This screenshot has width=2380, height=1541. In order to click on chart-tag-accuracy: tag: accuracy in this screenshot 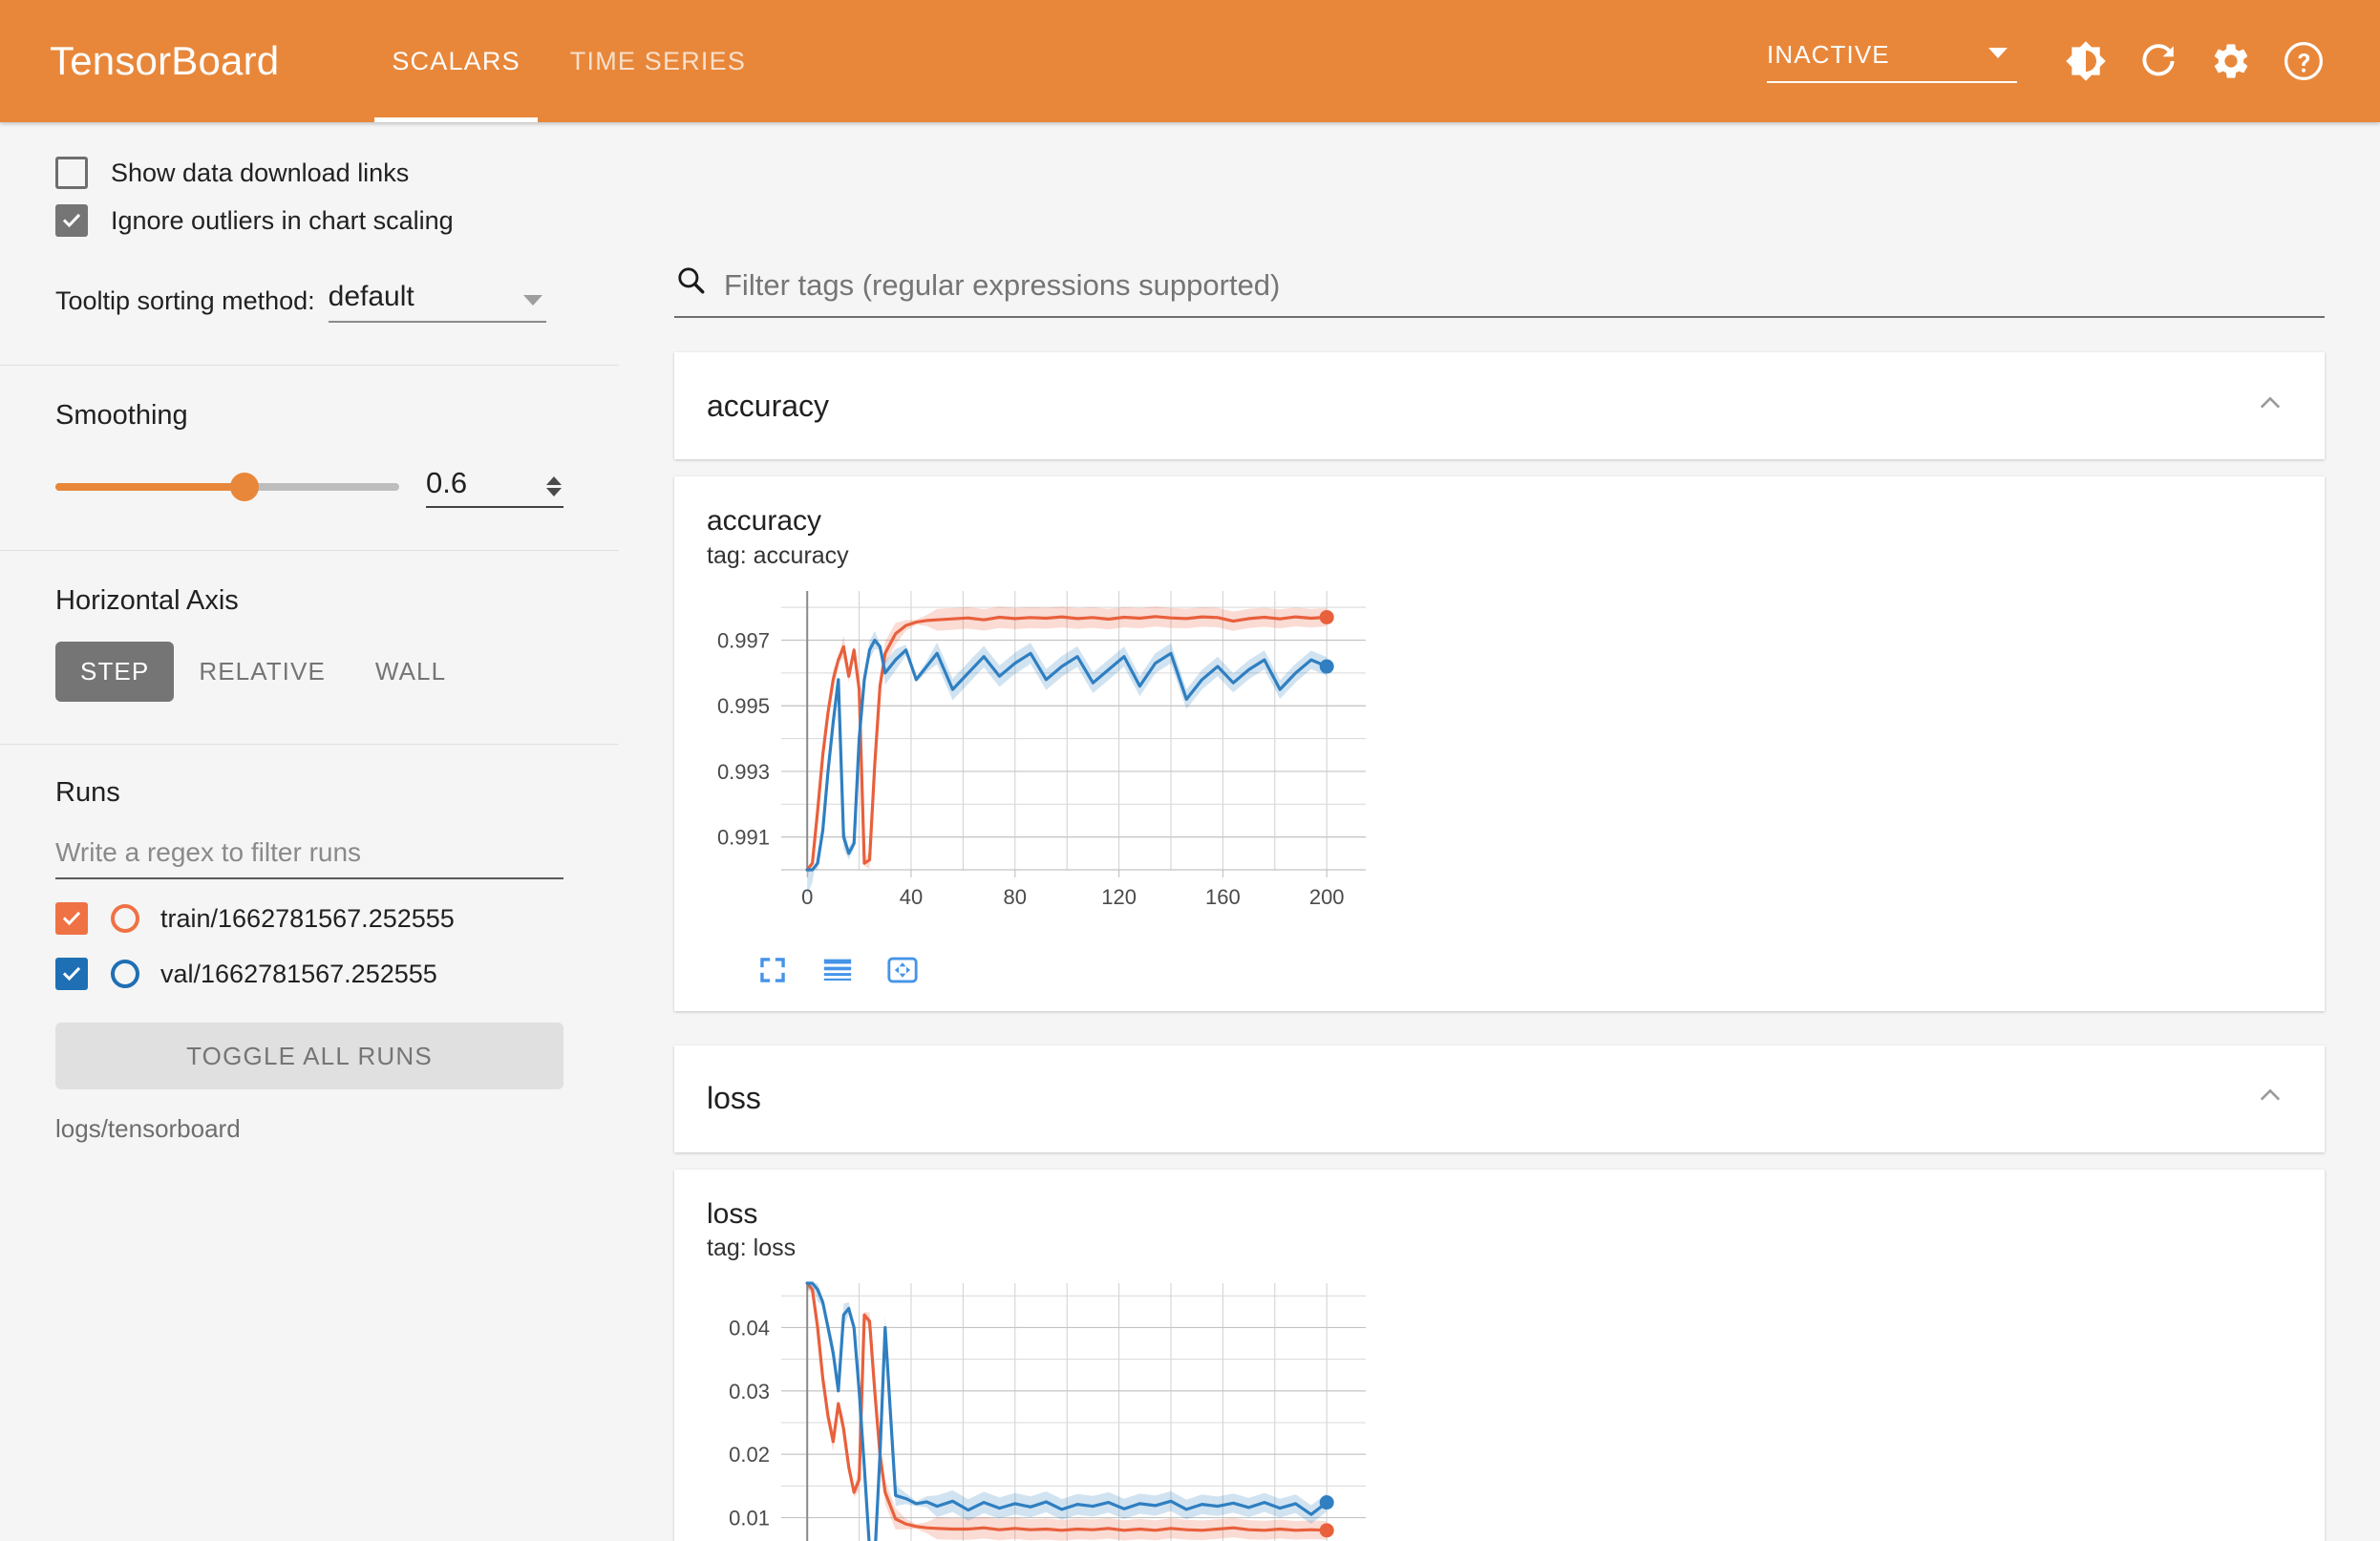, I will do `click(778, 555)`.